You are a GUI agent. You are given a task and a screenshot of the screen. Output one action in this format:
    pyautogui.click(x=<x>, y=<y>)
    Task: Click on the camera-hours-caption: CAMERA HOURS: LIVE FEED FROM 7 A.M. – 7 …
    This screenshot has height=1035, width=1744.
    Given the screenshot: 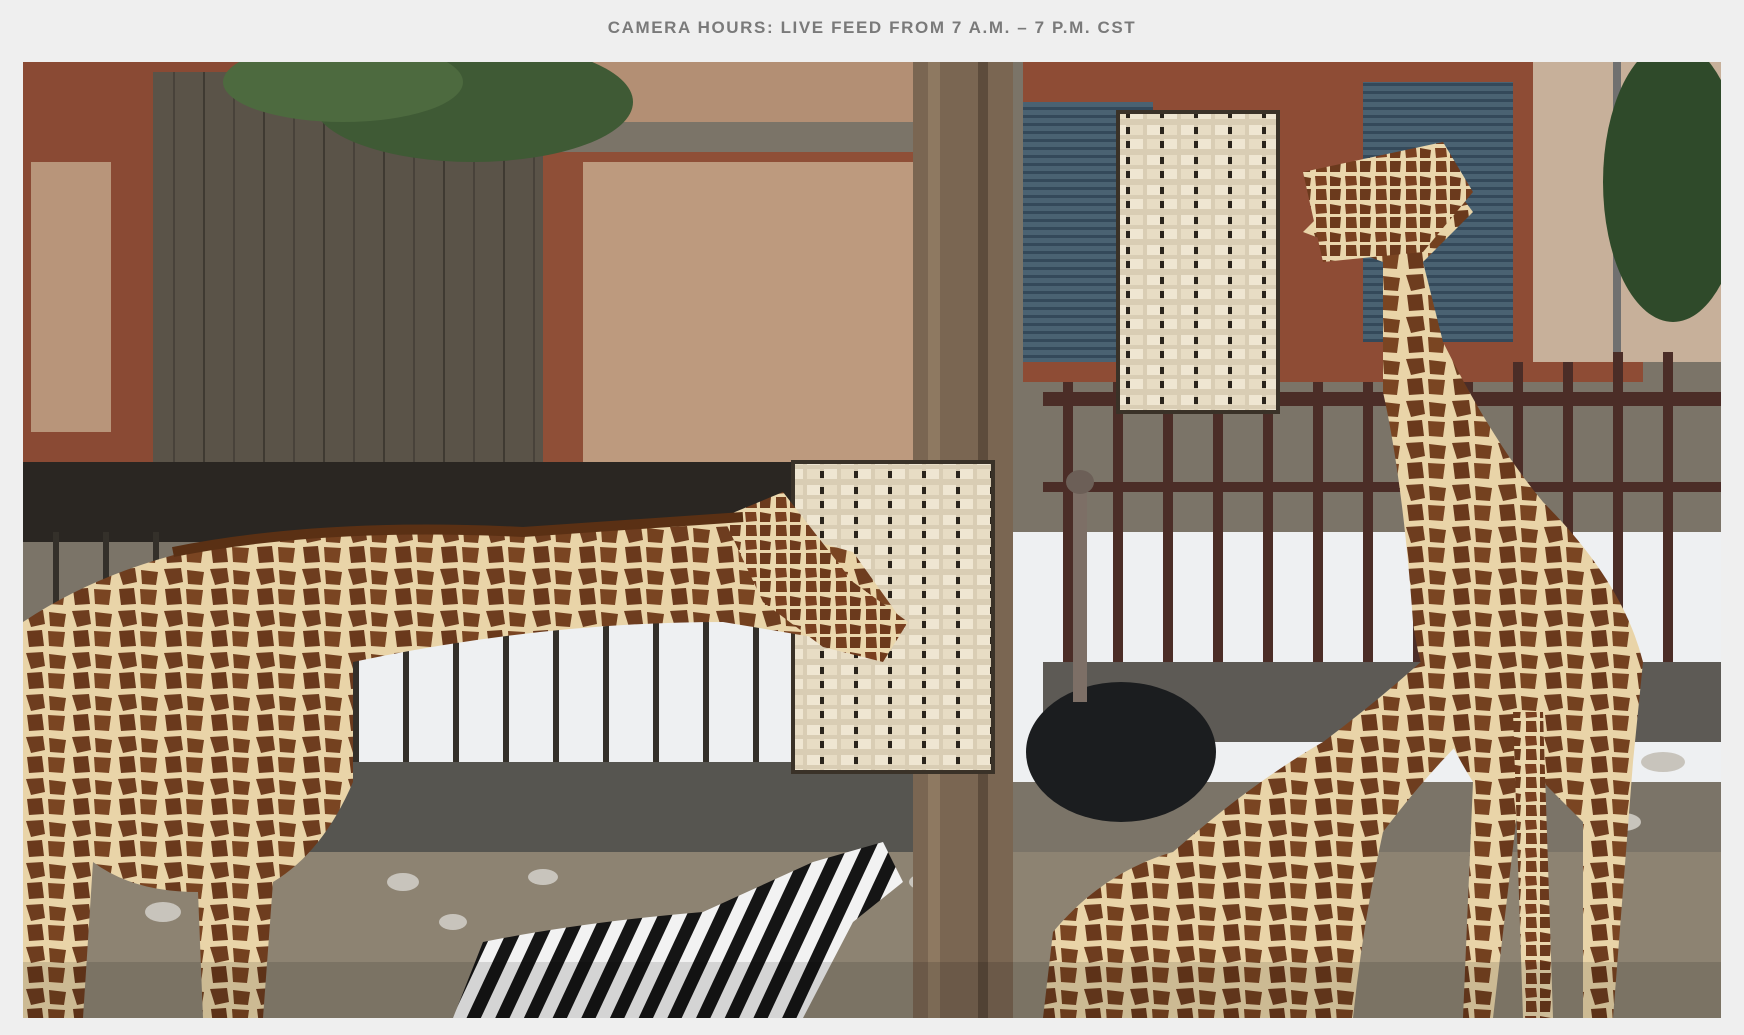 What is the action you would take?
    pyautogui.click(x=872, y=27)
    